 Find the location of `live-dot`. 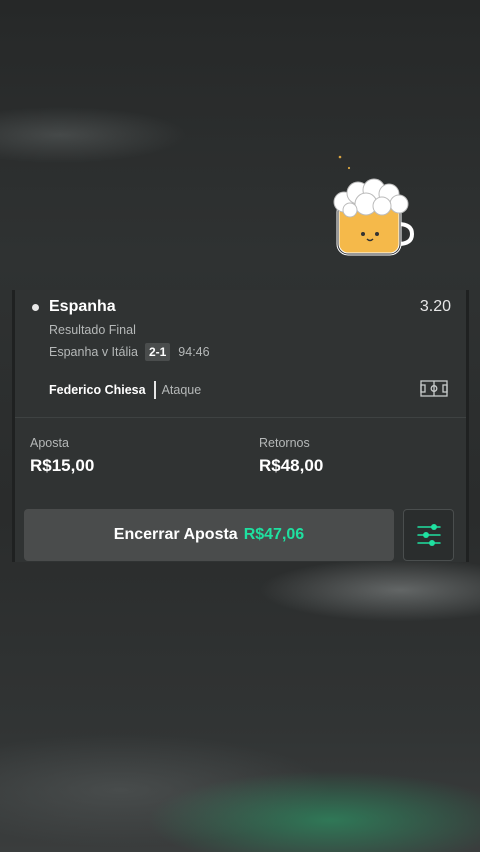

live-dot is located at coordinates (35, 307).